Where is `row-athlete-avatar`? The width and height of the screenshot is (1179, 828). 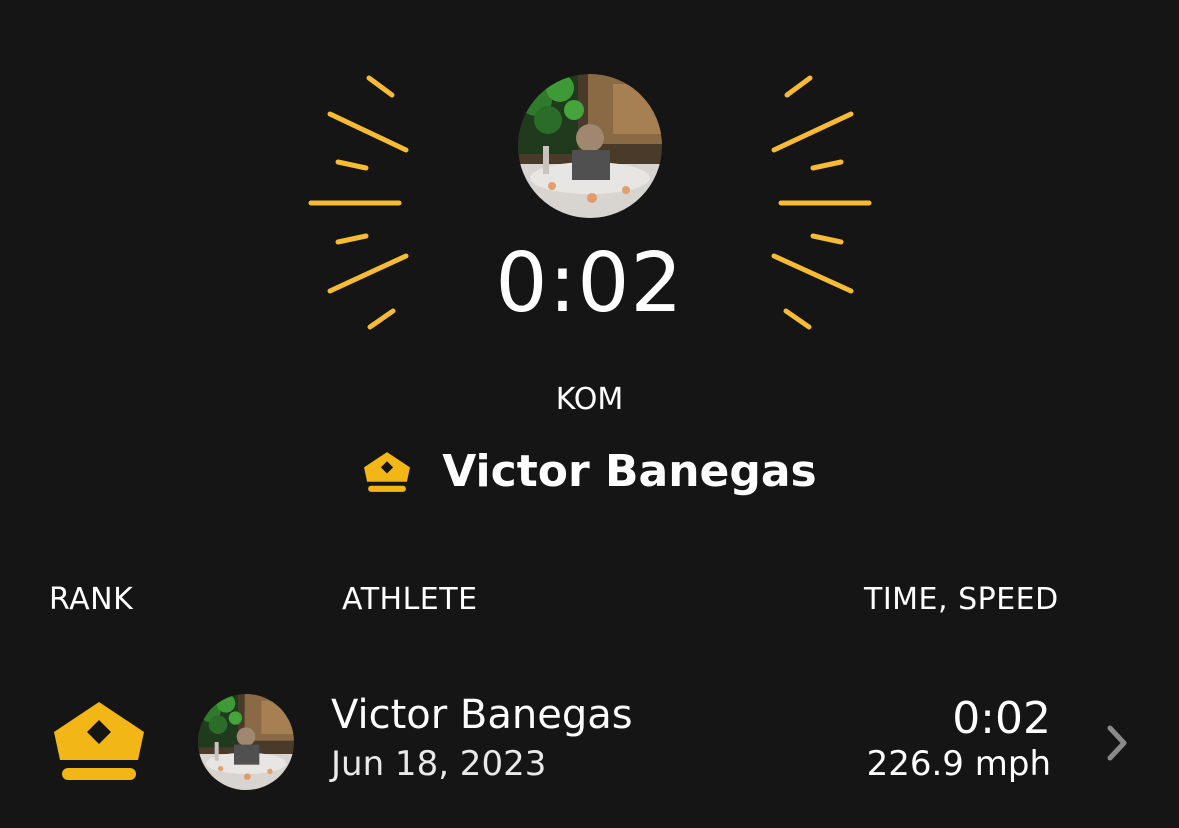
row-athlete-avatar is located at coordinates (246, 742).